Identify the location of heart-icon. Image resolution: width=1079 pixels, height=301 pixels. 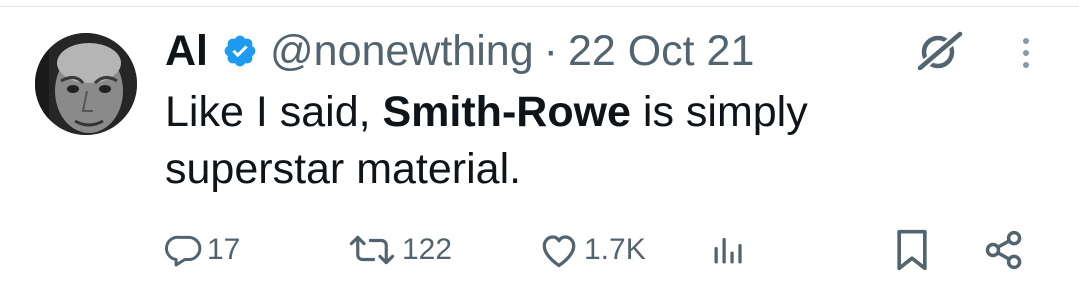
(559, 251).